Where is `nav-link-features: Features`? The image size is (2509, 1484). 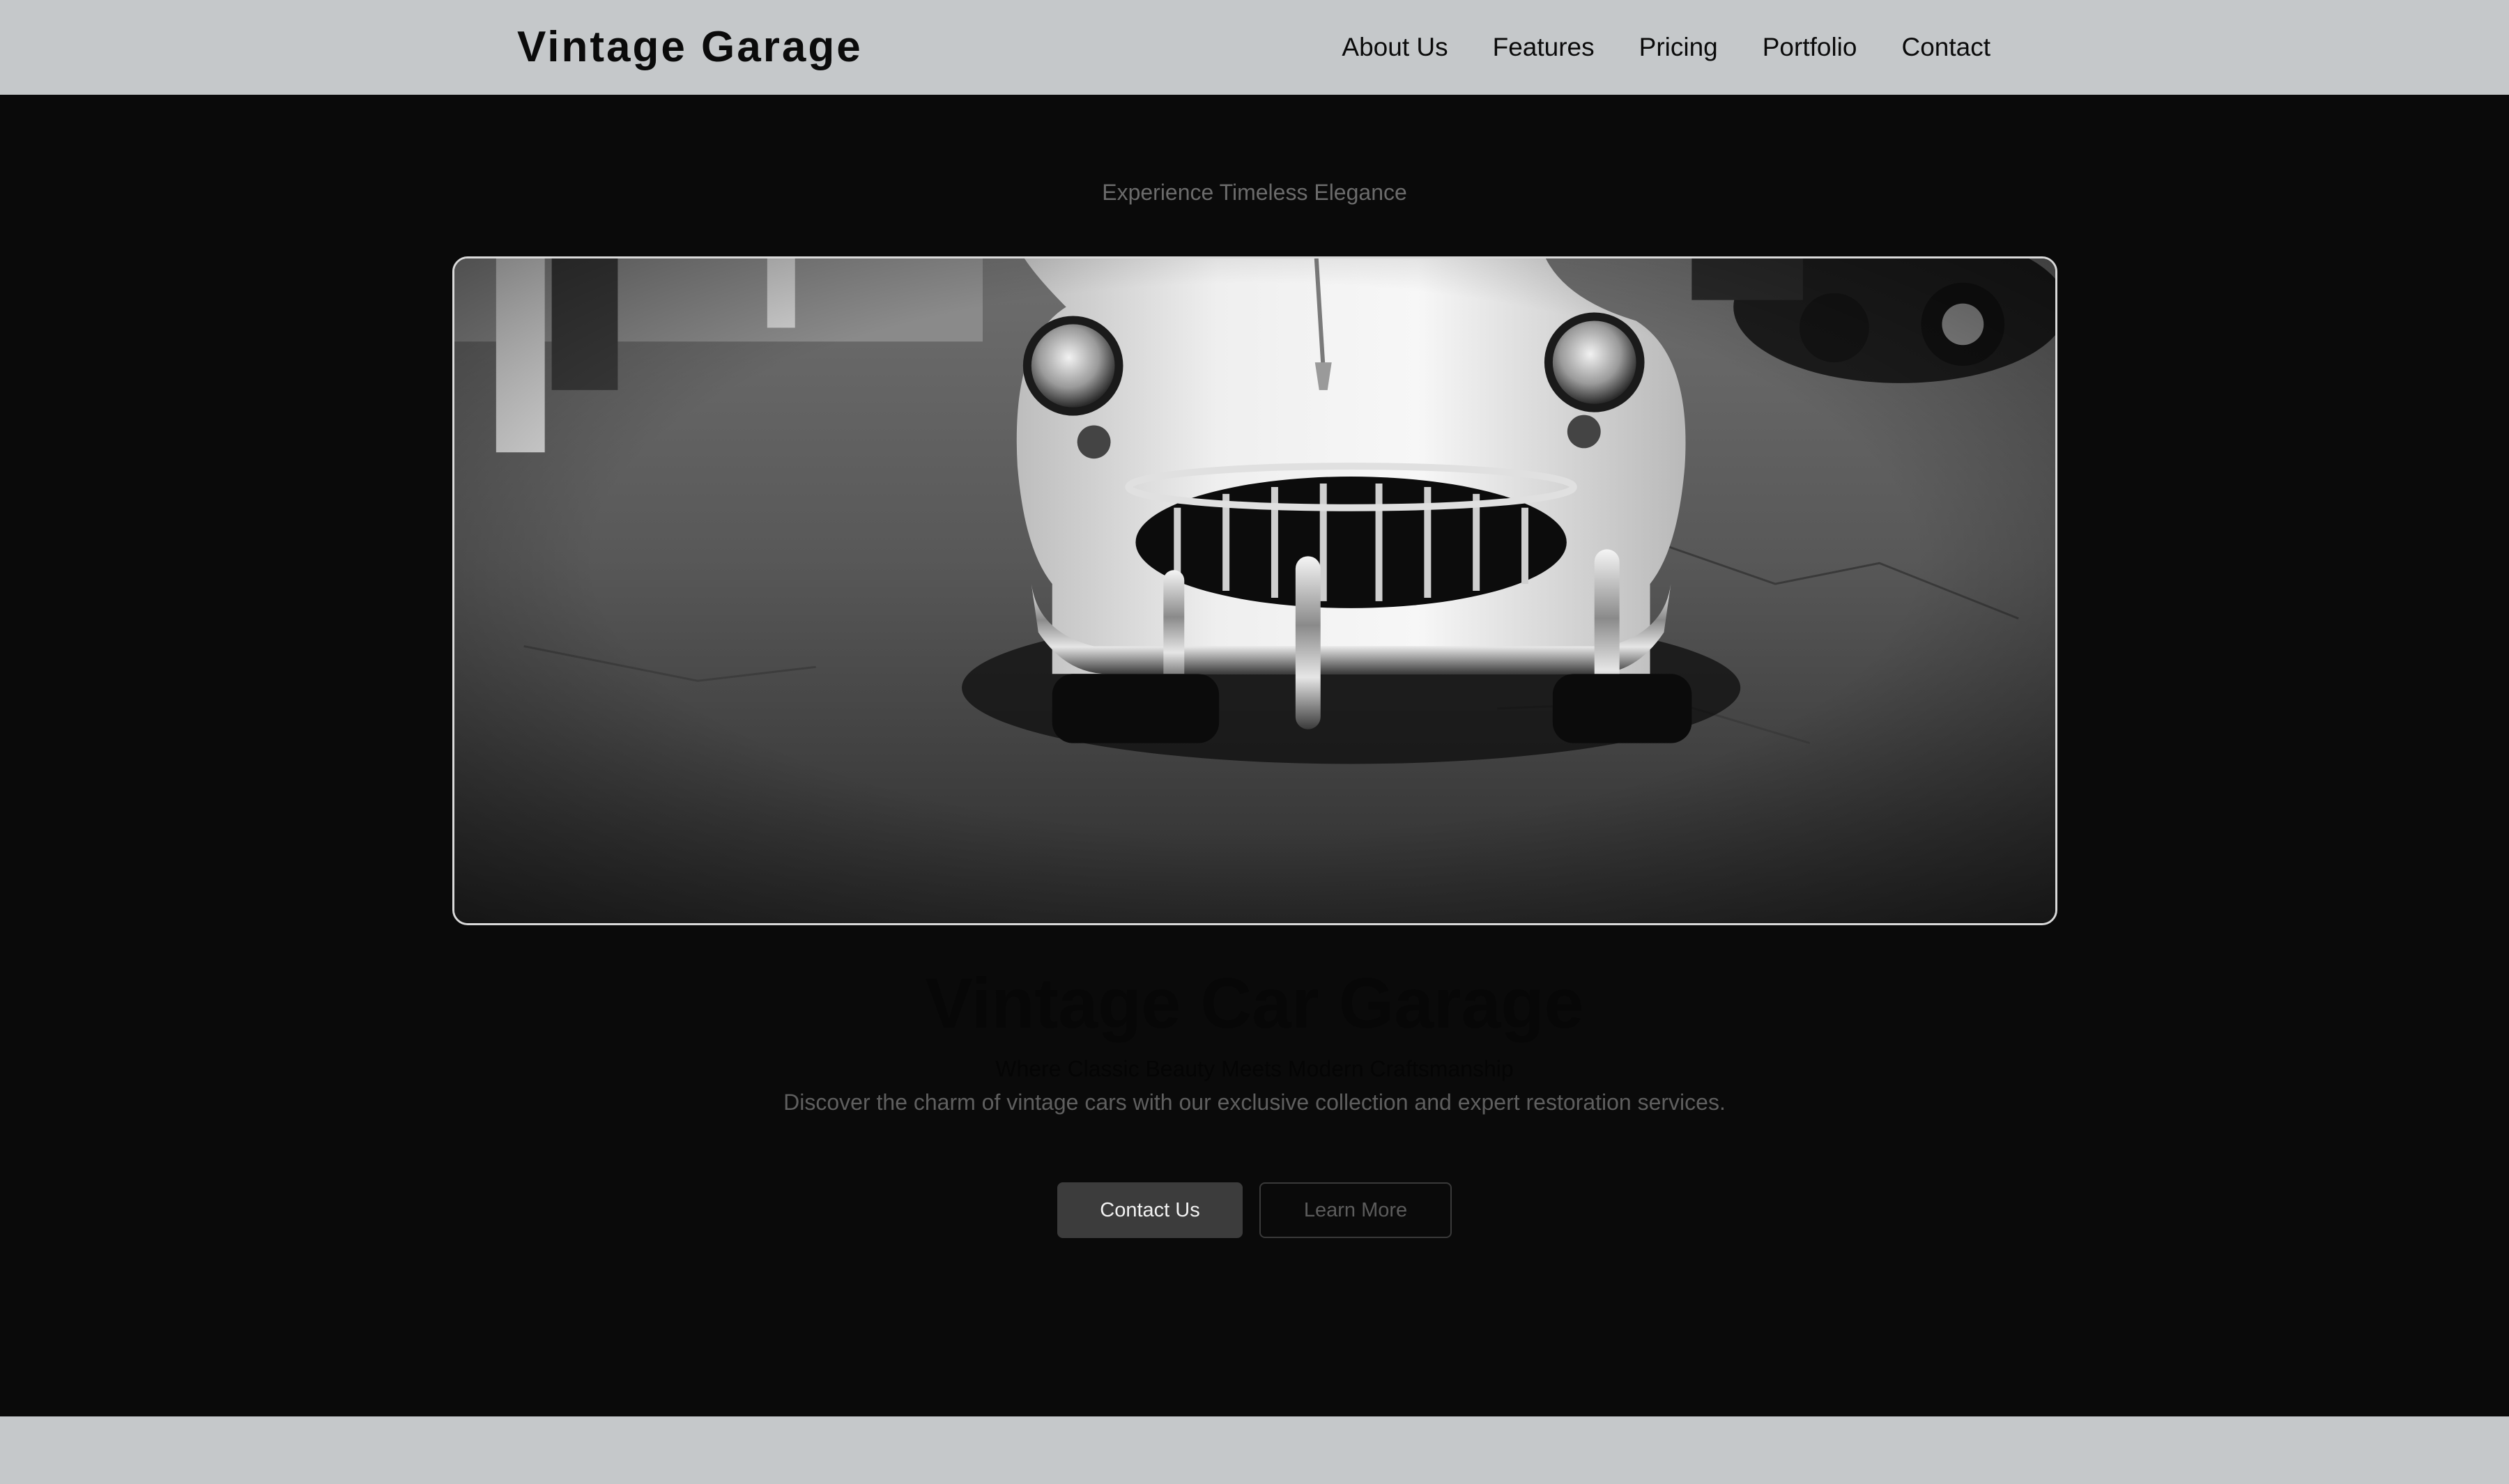 nav-link-features: Features is located at coordinates (1544, 47).